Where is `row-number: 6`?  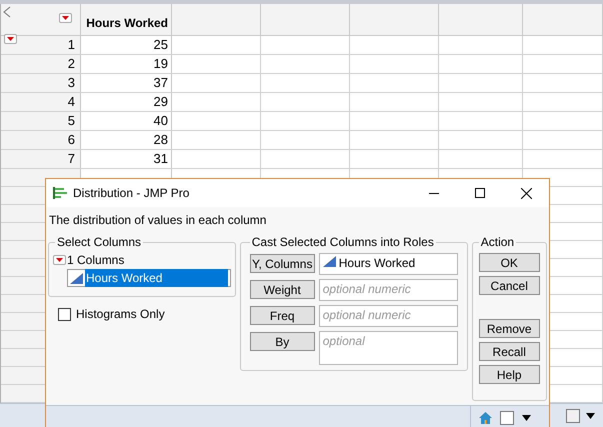
row-number: 6 is located at coordinates (41, 140).